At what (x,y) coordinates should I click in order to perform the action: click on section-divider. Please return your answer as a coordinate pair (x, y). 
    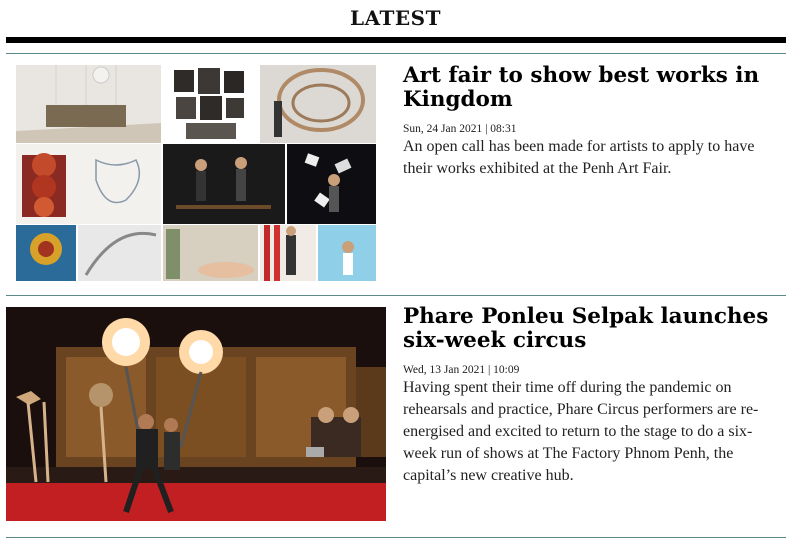
    Looking at the image, I should click on (396, 40).